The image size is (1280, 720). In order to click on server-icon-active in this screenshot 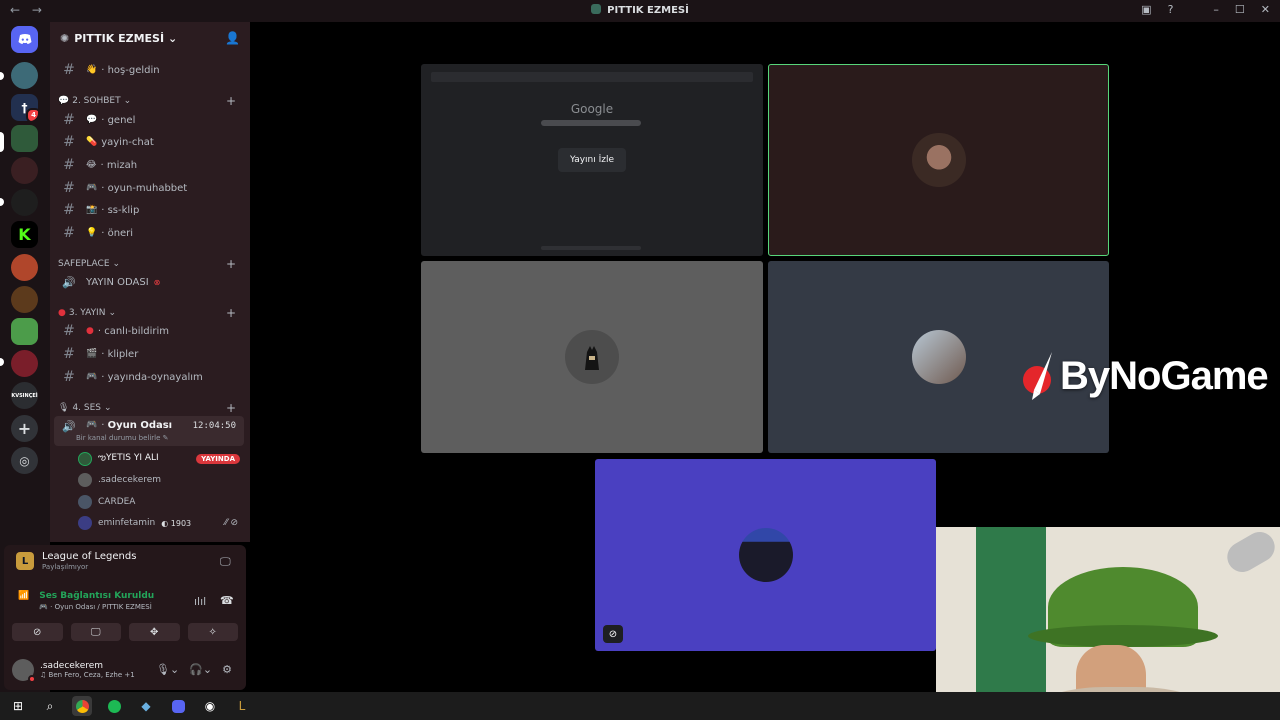, I will do `click(24, 138)`.